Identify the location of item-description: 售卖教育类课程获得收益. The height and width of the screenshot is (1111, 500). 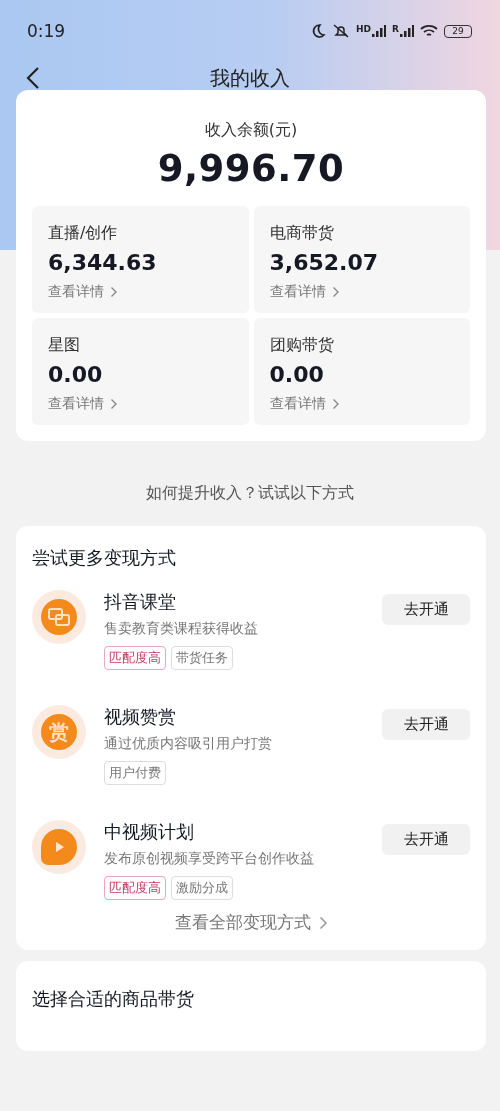
(181, 629).